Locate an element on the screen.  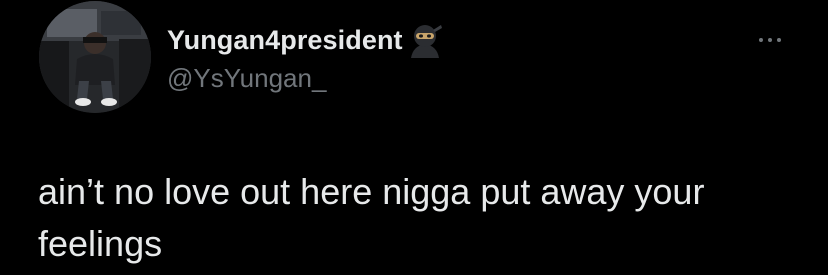
more-options-icon is located at coordinates (770, 40).